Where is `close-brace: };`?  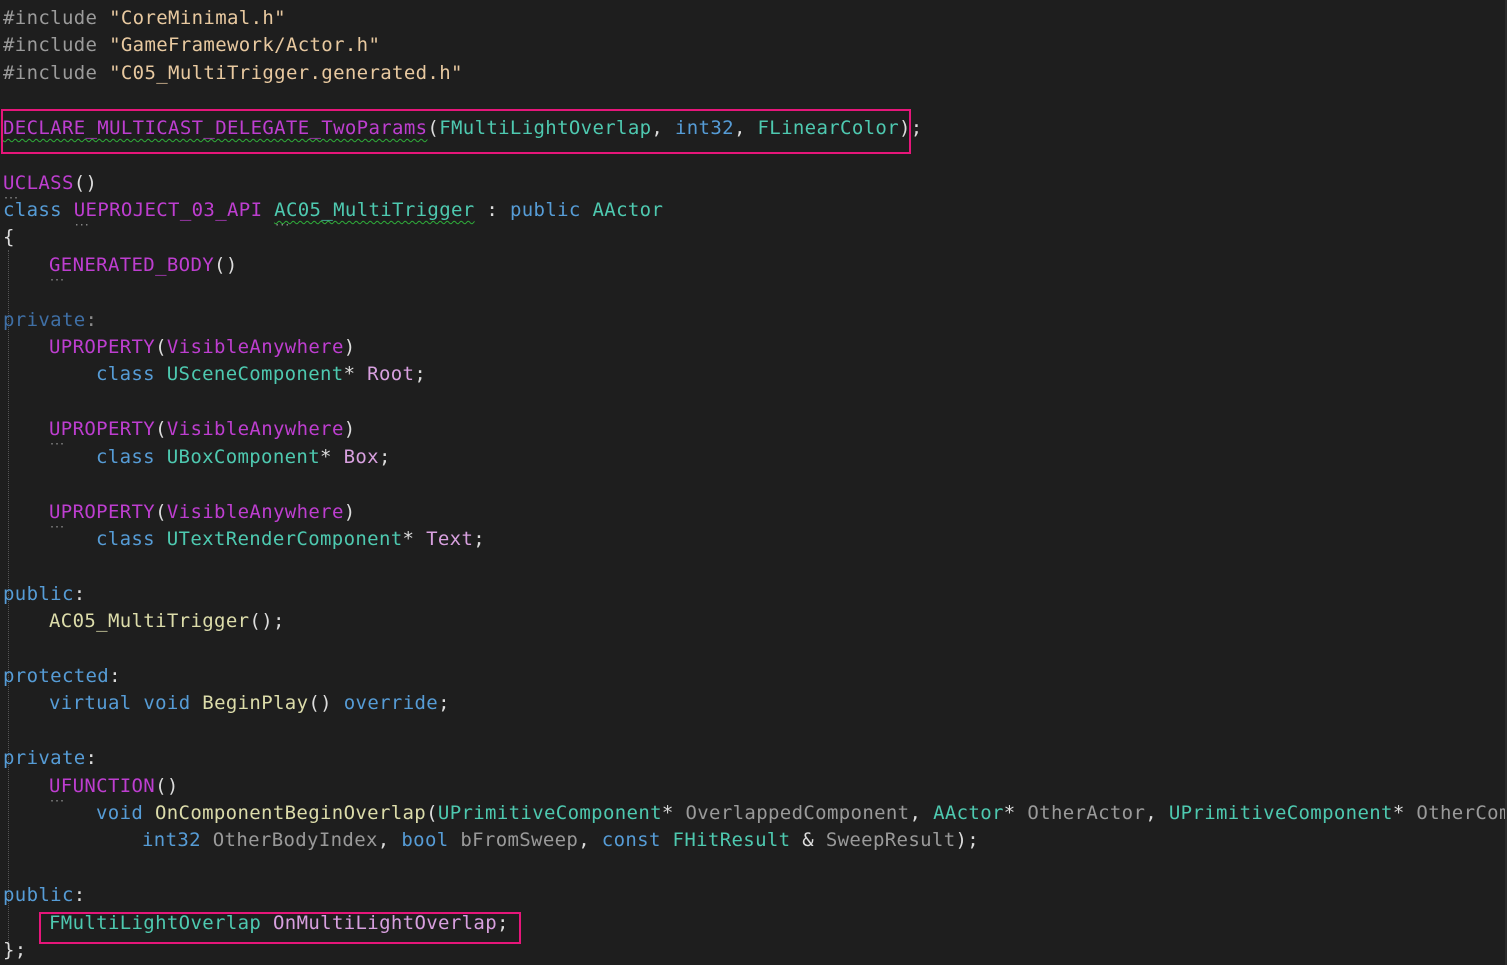 close-brace: }; is located at coordinates (15, 950).